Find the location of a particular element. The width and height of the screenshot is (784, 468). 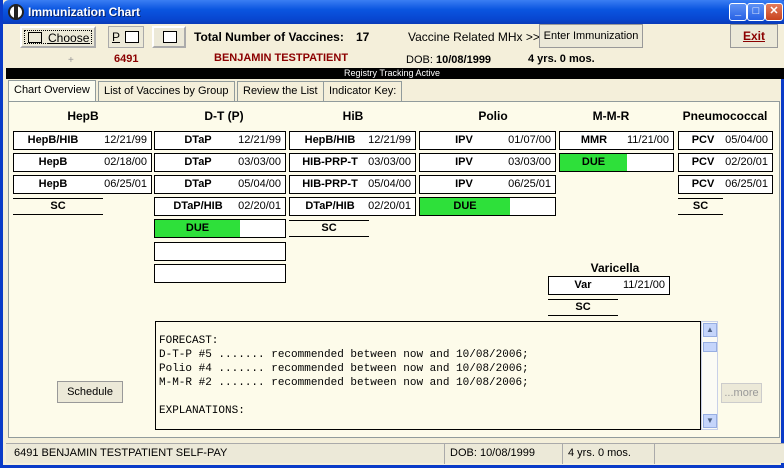

registry-banner: Registry Tracking Active is located at coordinates (395, 73).